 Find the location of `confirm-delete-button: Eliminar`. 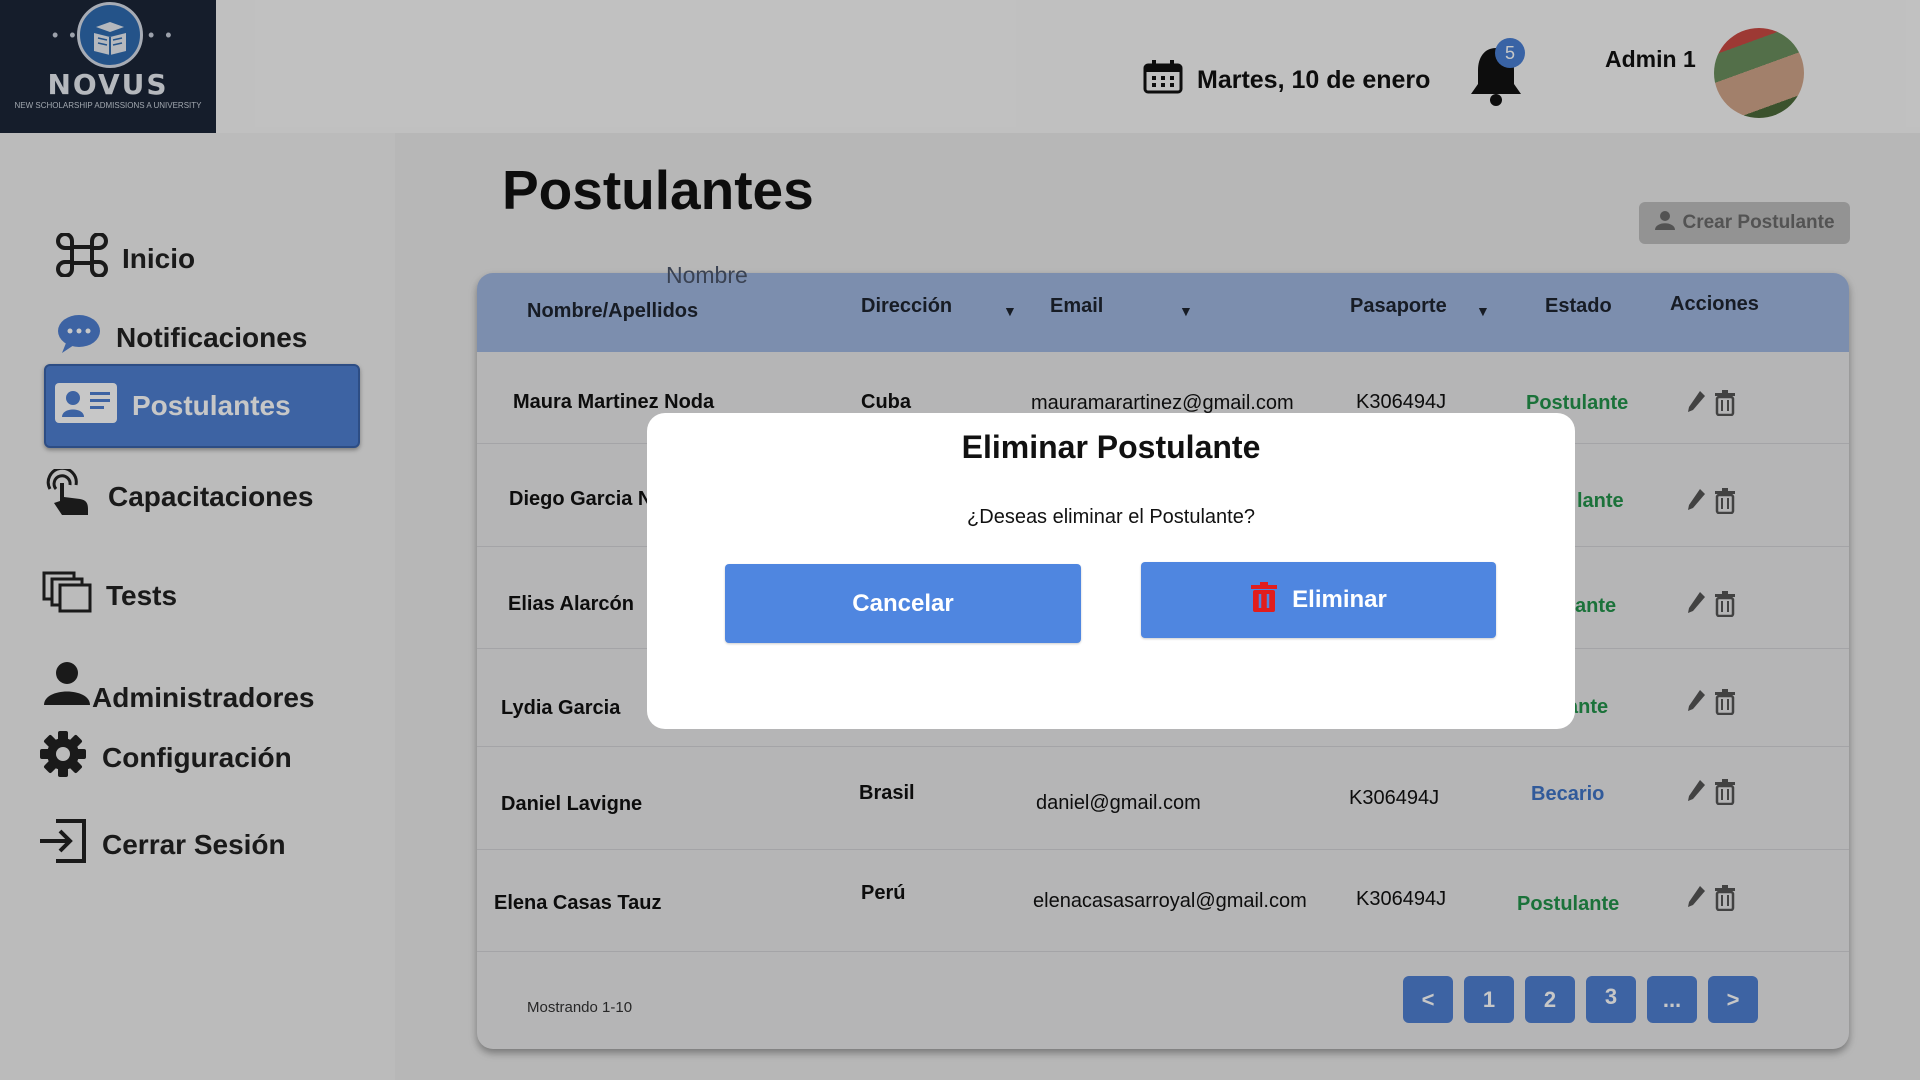

confirm-delete-button: Eliminar is located at coordinates (1318, 600).